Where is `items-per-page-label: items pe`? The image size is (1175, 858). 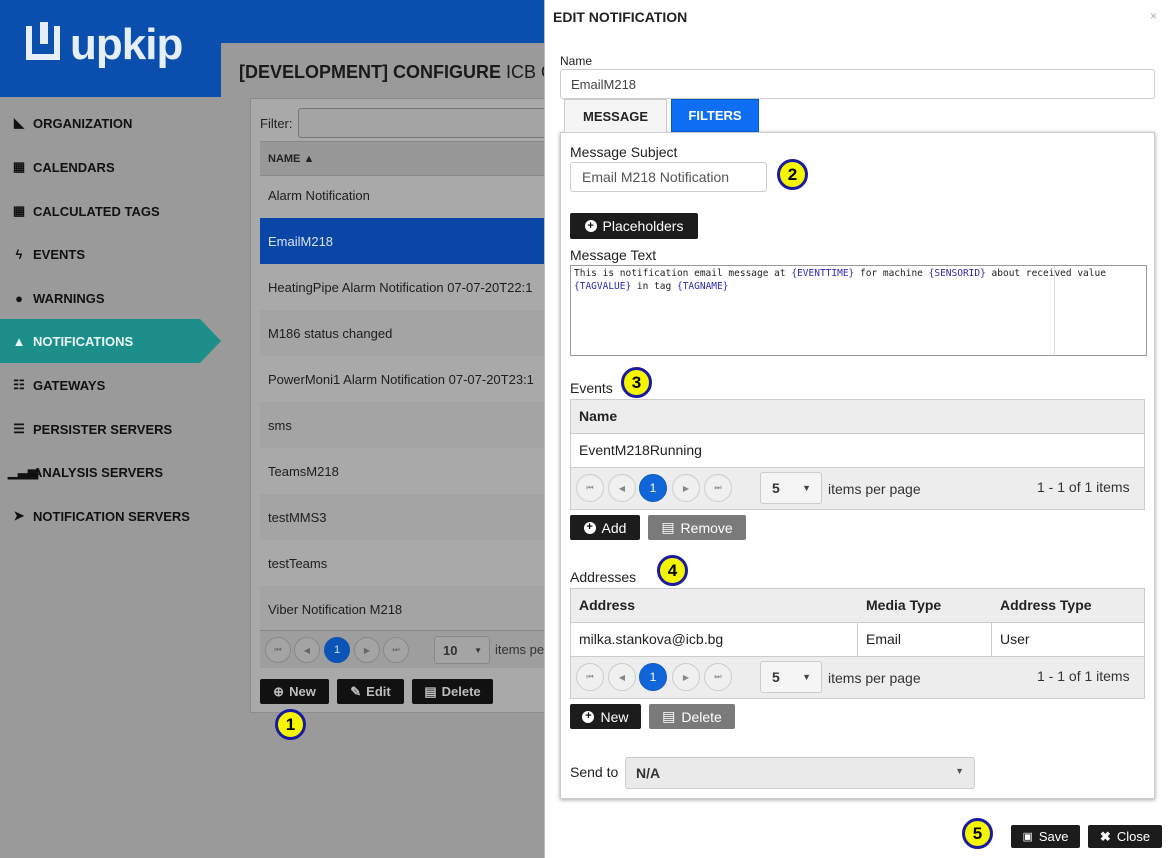 items-per-page-label: items pe is located at coordinates (520, 649).